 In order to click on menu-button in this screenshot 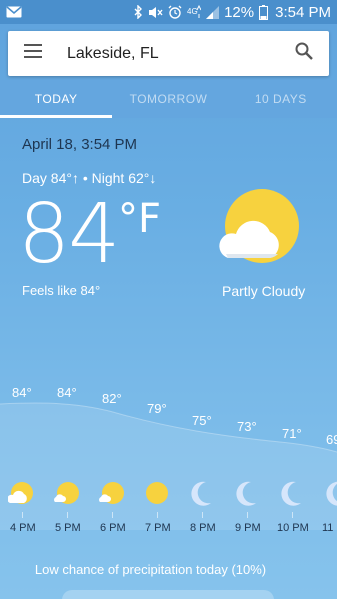, I will do `click(33, 53)`.